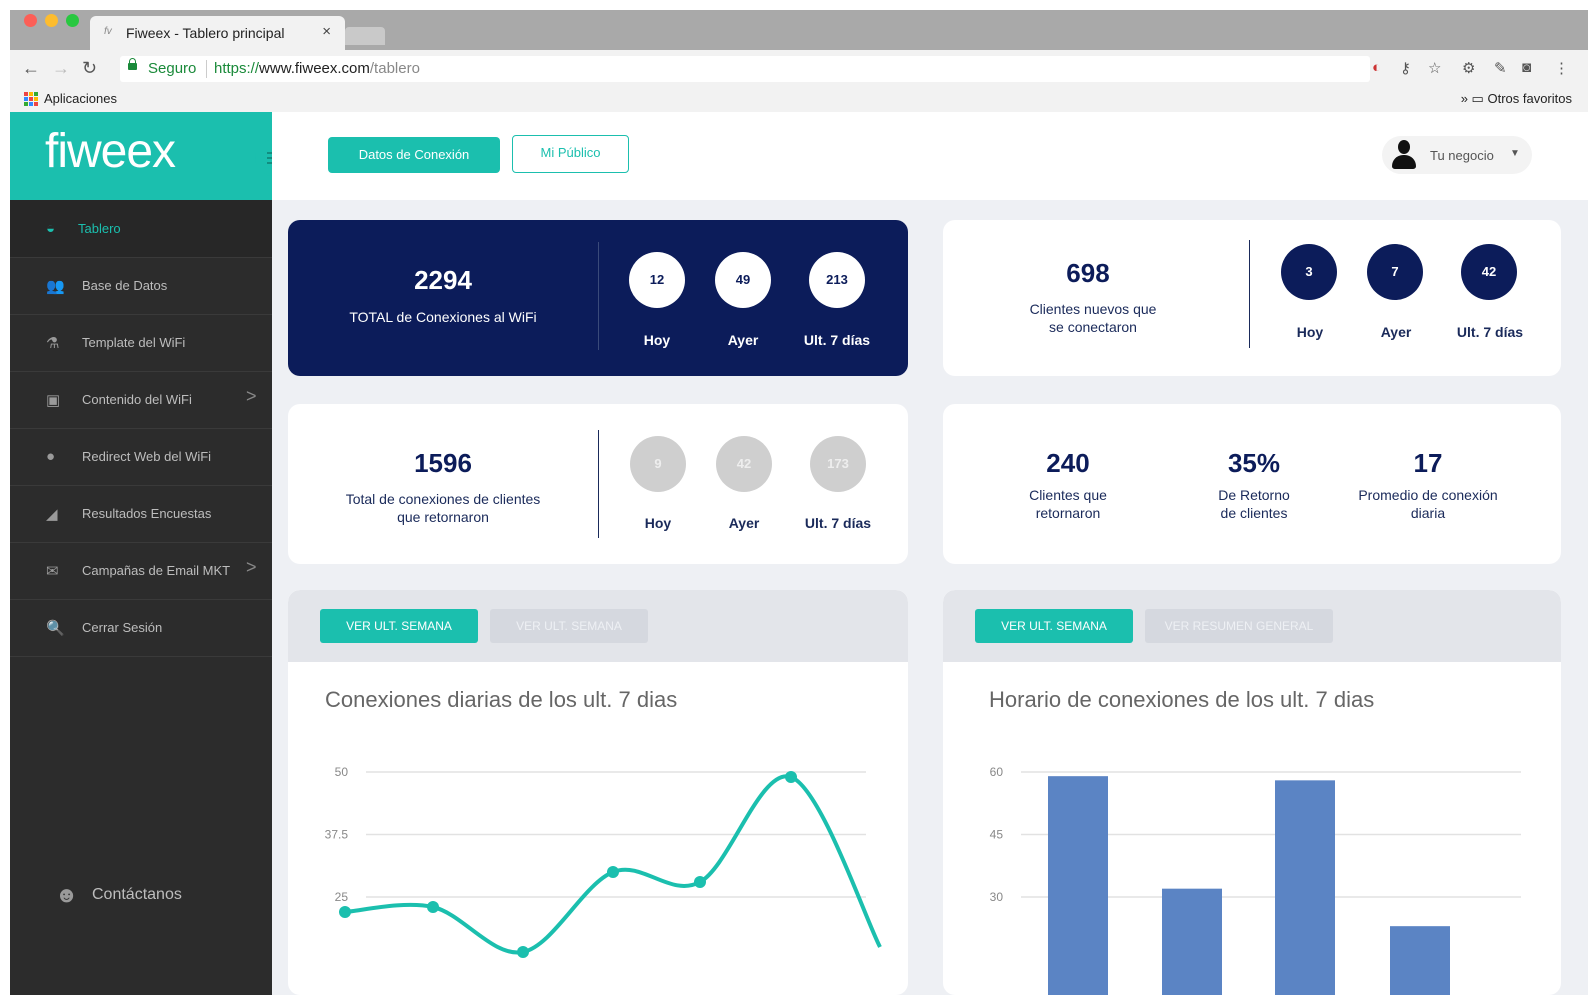 This screenshot has height=995, width=1588. What do you see at coordinates (744, 464) in the screenshot?
I see `ayer-count: 42` at bounding box center [744, 464].